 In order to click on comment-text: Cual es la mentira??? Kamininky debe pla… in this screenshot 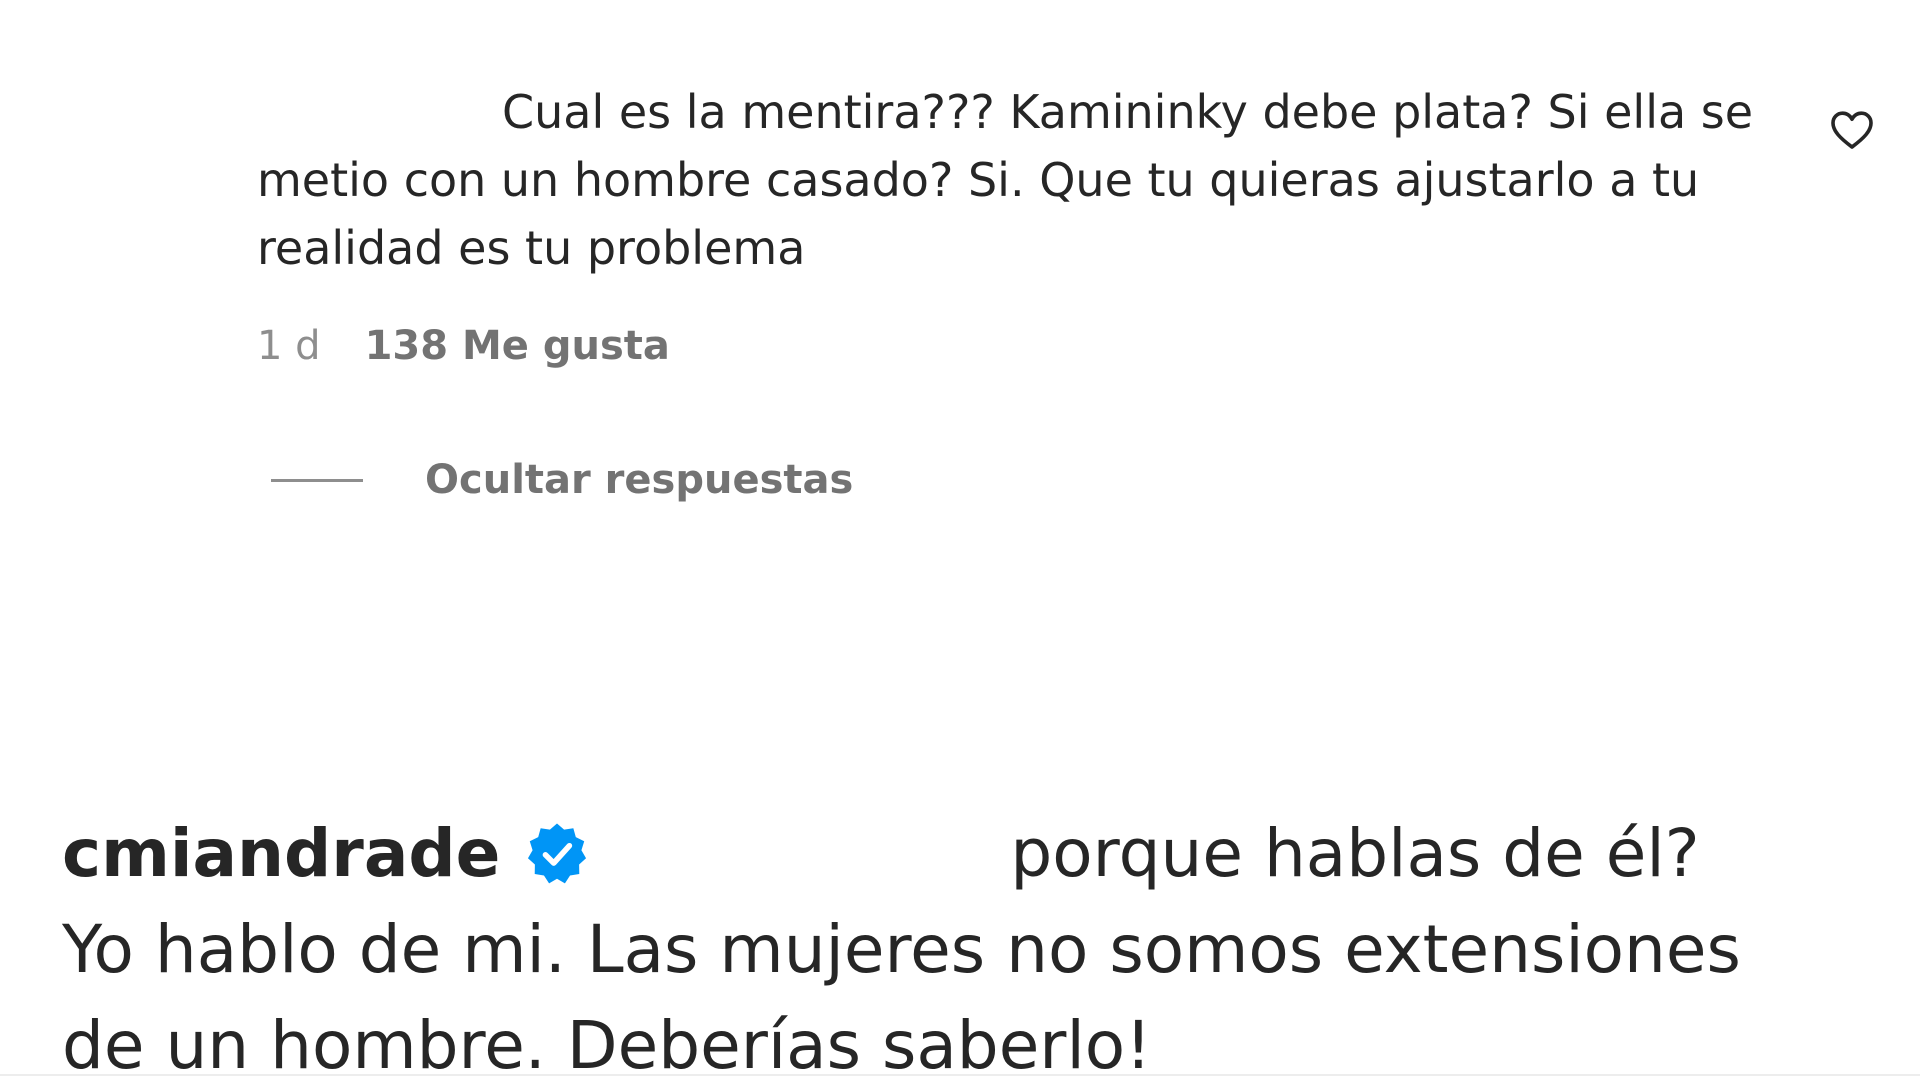, I will do `click(1005, 180)`.